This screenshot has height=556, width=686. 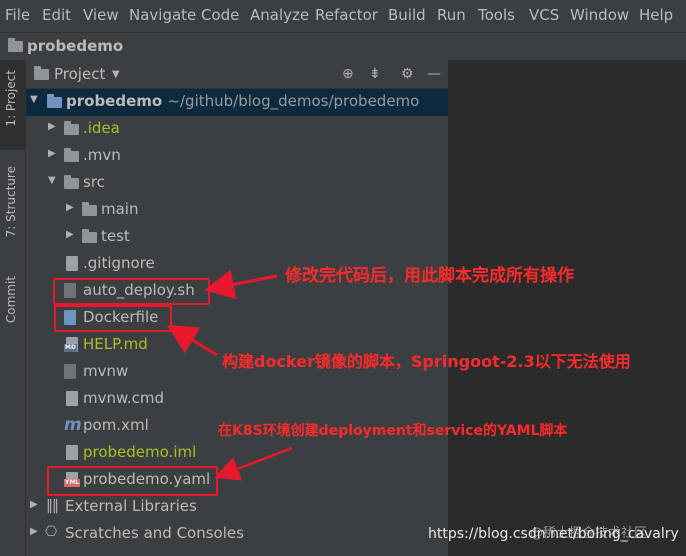 What do you see at coordinates (429, 276) in the screenshot?
I see `annotation-auto-deploy: 修改完代码后，用此脚本完成所有操作` at bounding box center [429, 276].